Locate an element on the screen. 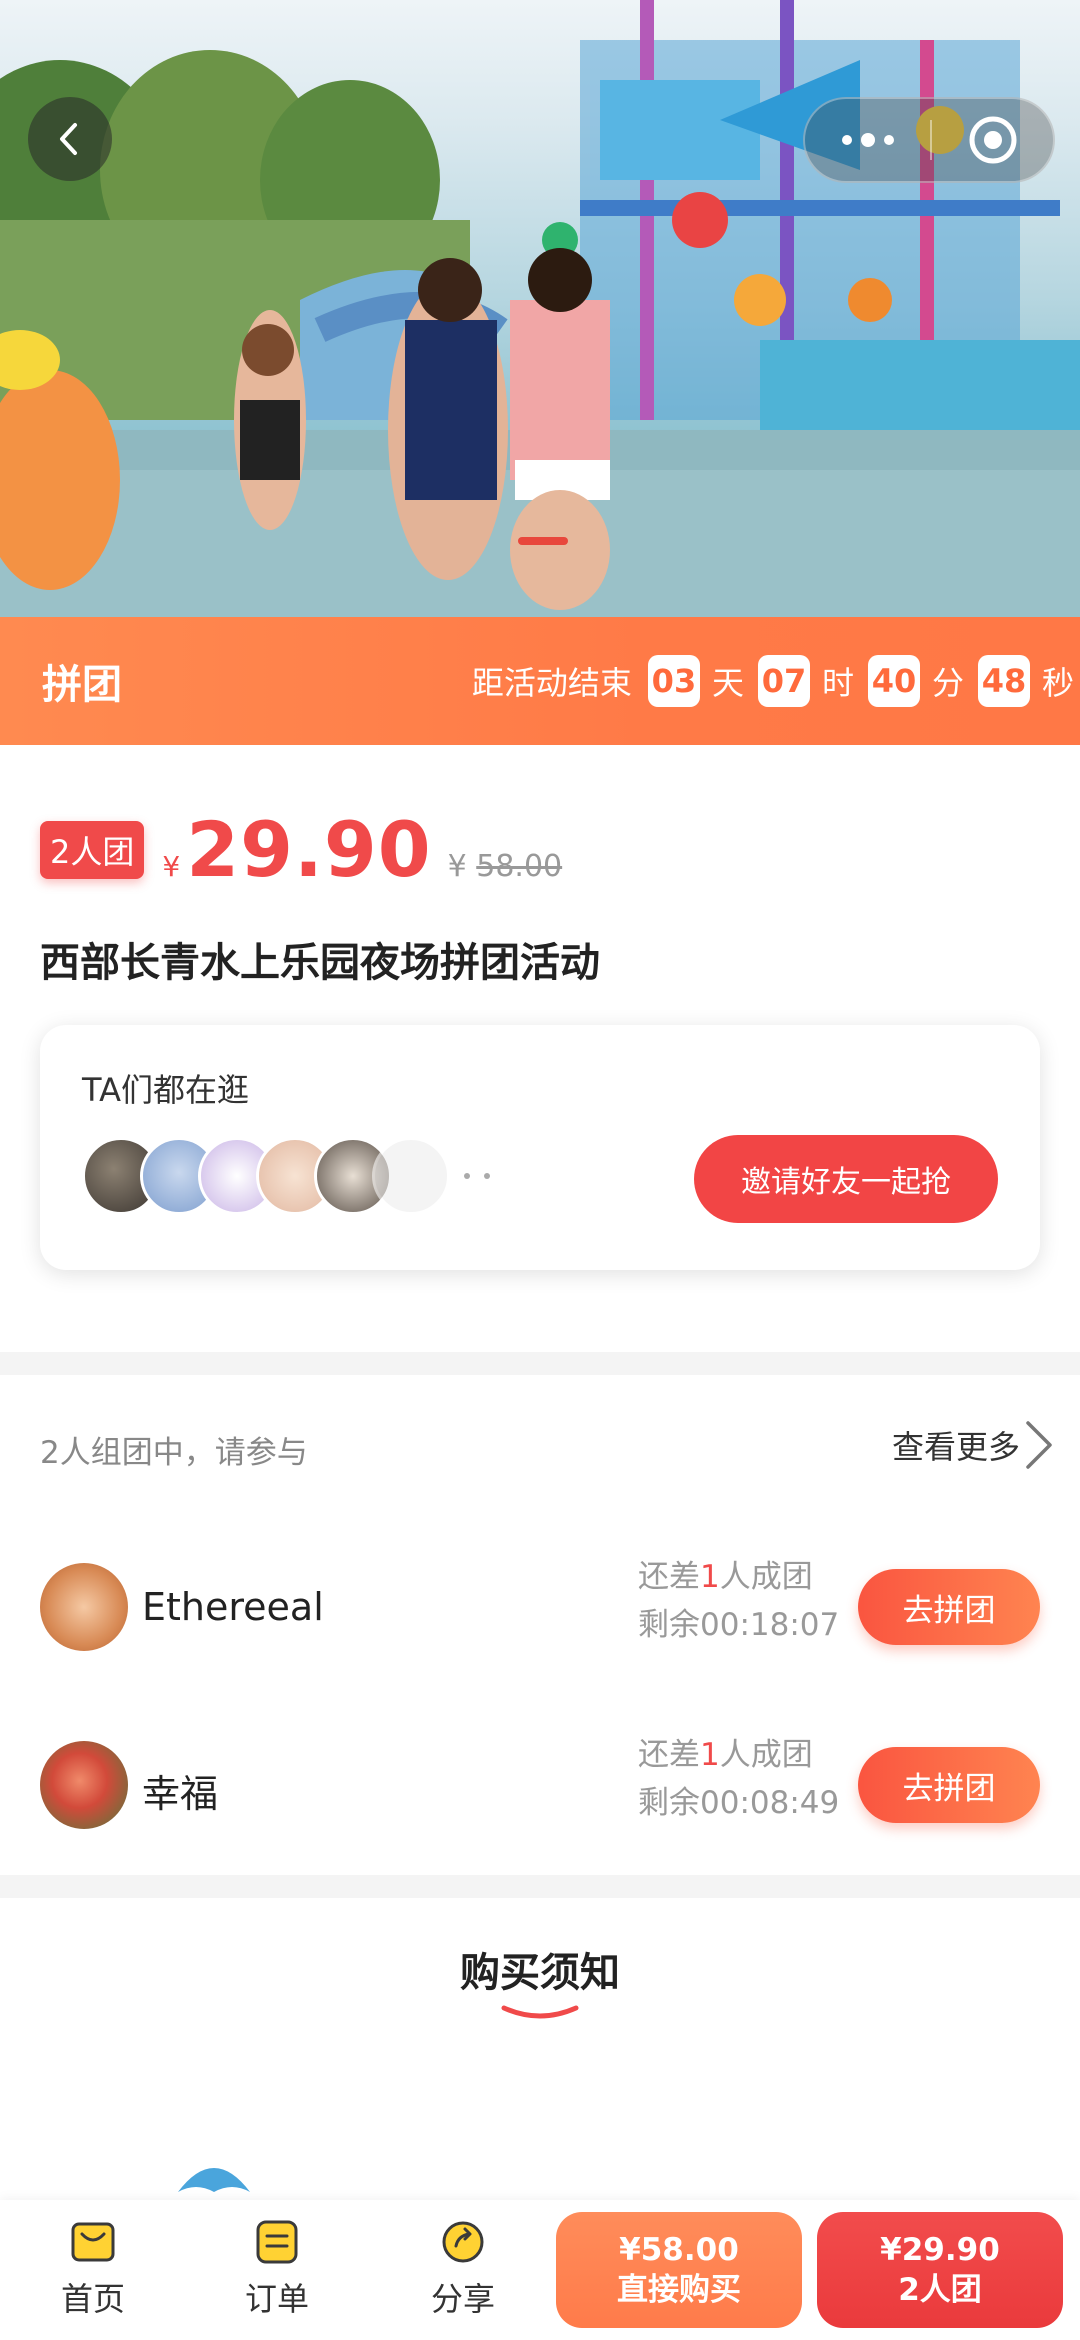  group-leader-name: Ethereeal is located at coordinates (233, 1607).